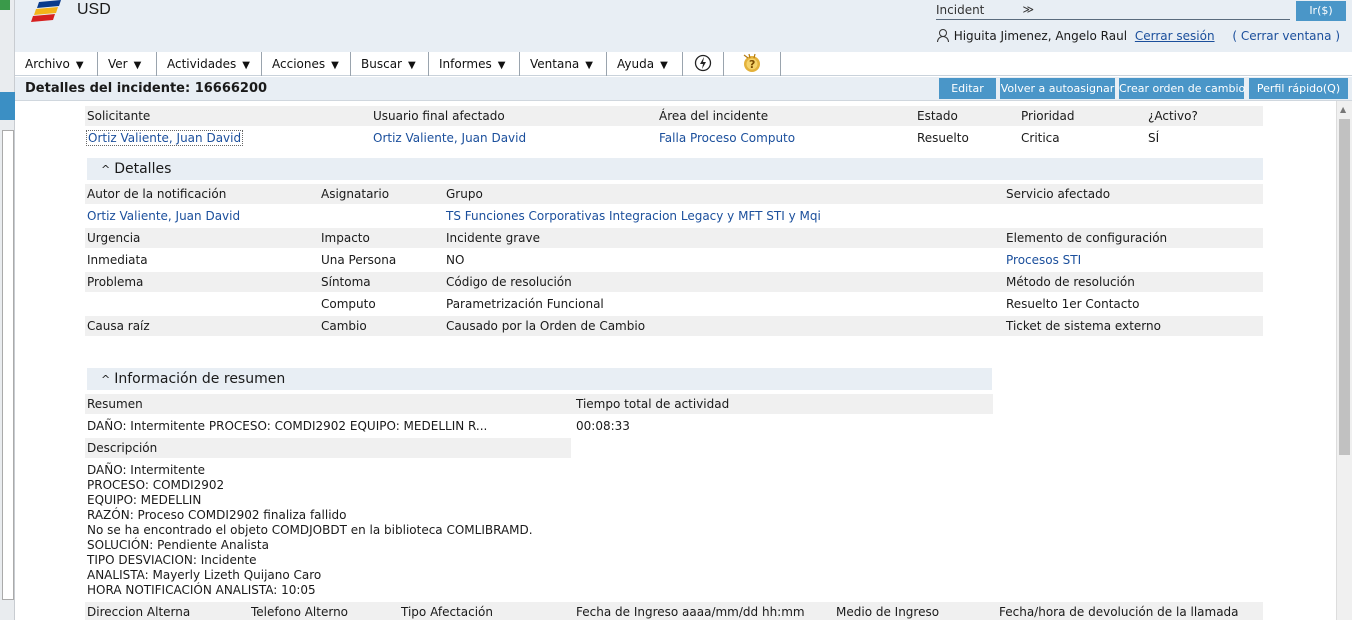  Describe the element at coordinates (8, 365) in the screenshot. I see `background-window-area` at that location.